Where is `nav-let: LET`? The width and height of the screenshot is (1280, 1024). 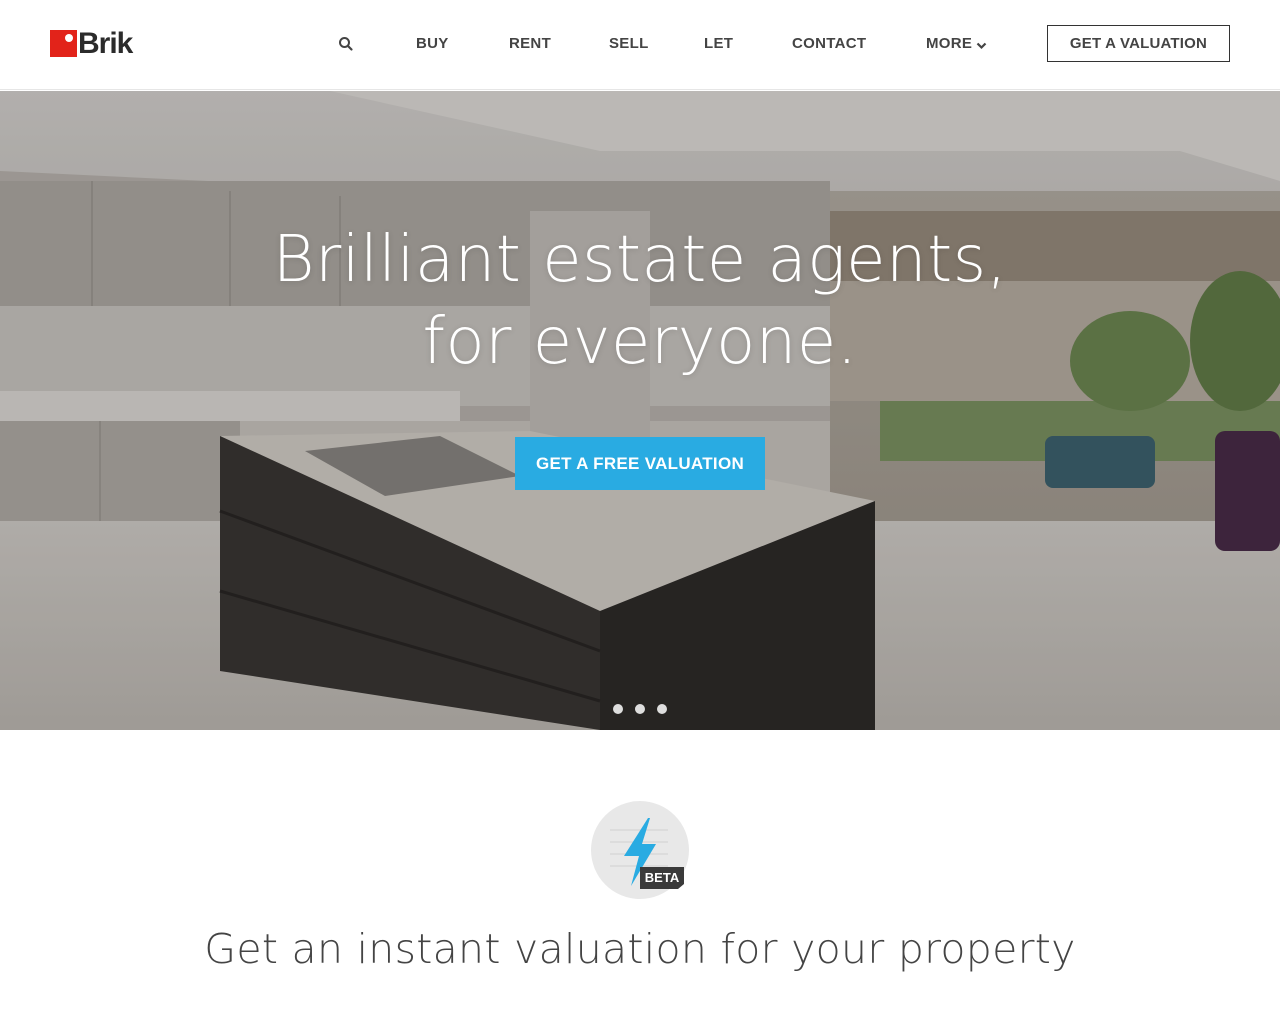 nav-let: LET is located at coordinates (718, 43).